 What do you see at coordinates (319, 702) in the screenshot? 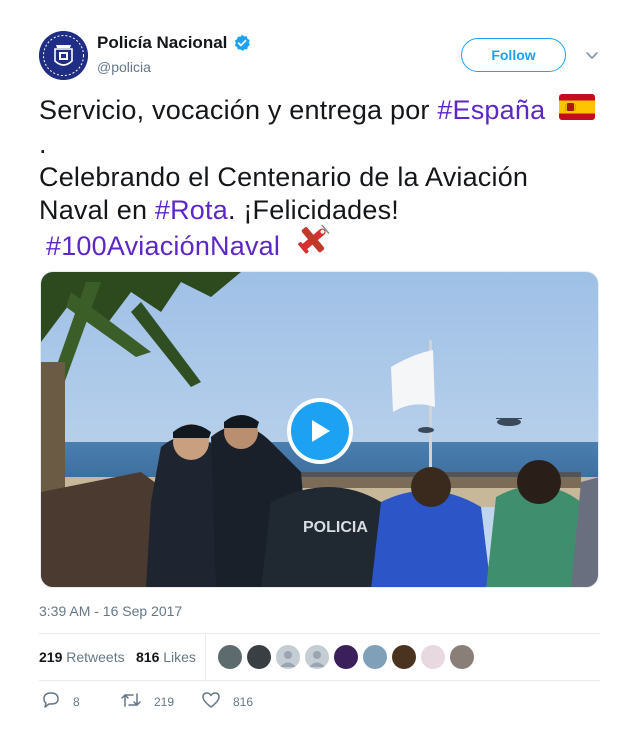
I see `tweet-actions: 8 219 816` at bounding box center [319, 702].